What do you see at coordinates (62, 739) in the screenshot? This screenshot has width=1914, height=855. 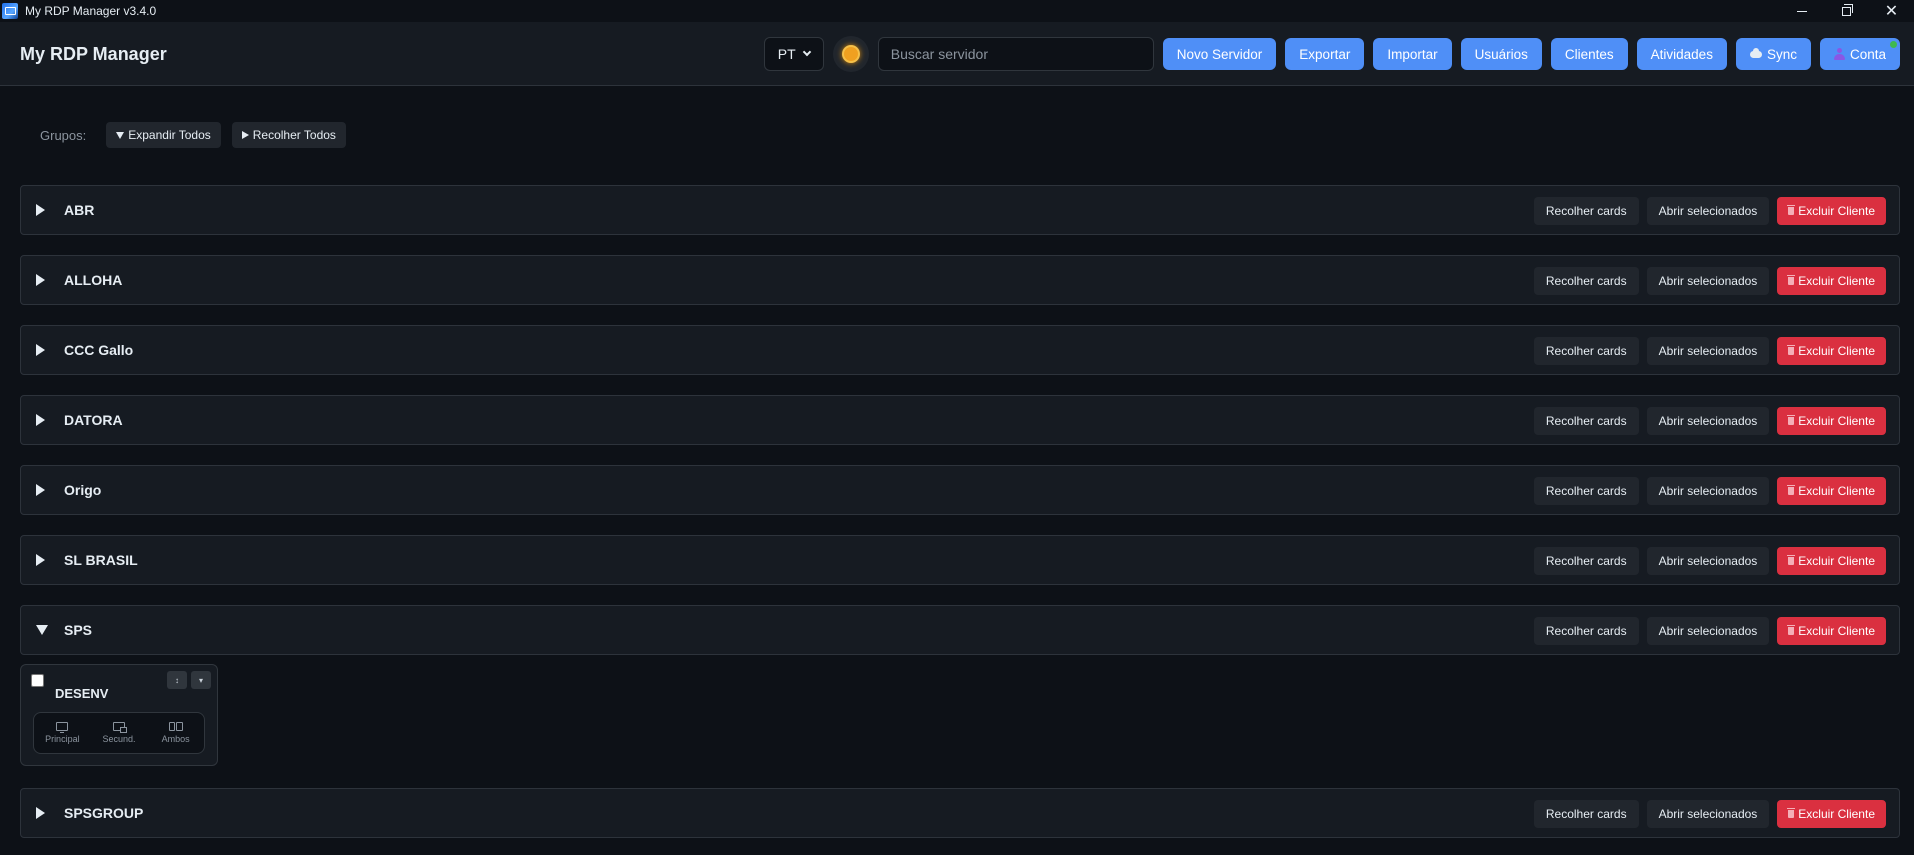 I see `connect-primary-label: Principal` at bounding box center [62, 739].